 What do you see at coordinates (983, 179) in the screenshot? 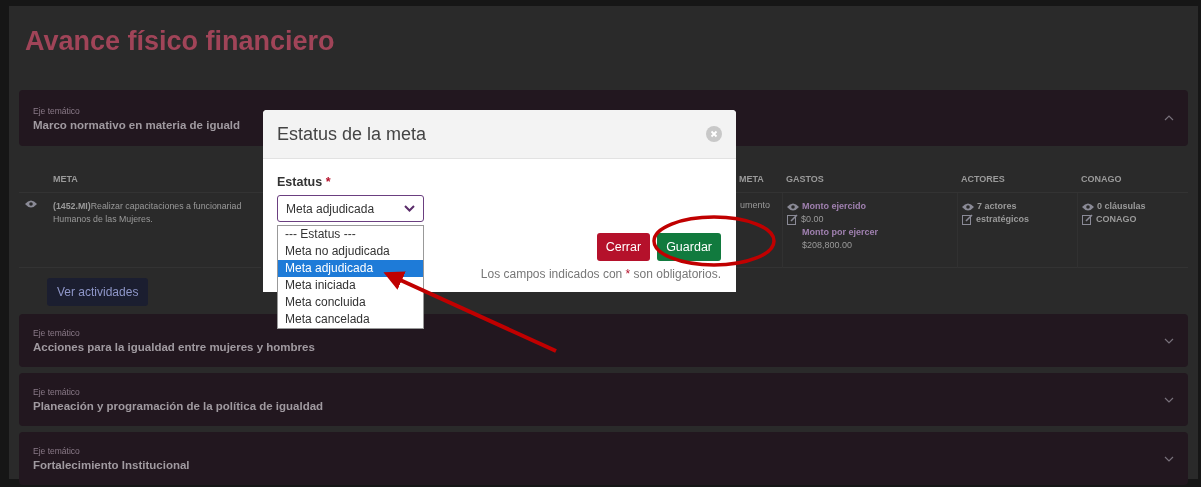
I see `column-header: ACTORES` at bounding box center [983, 179].